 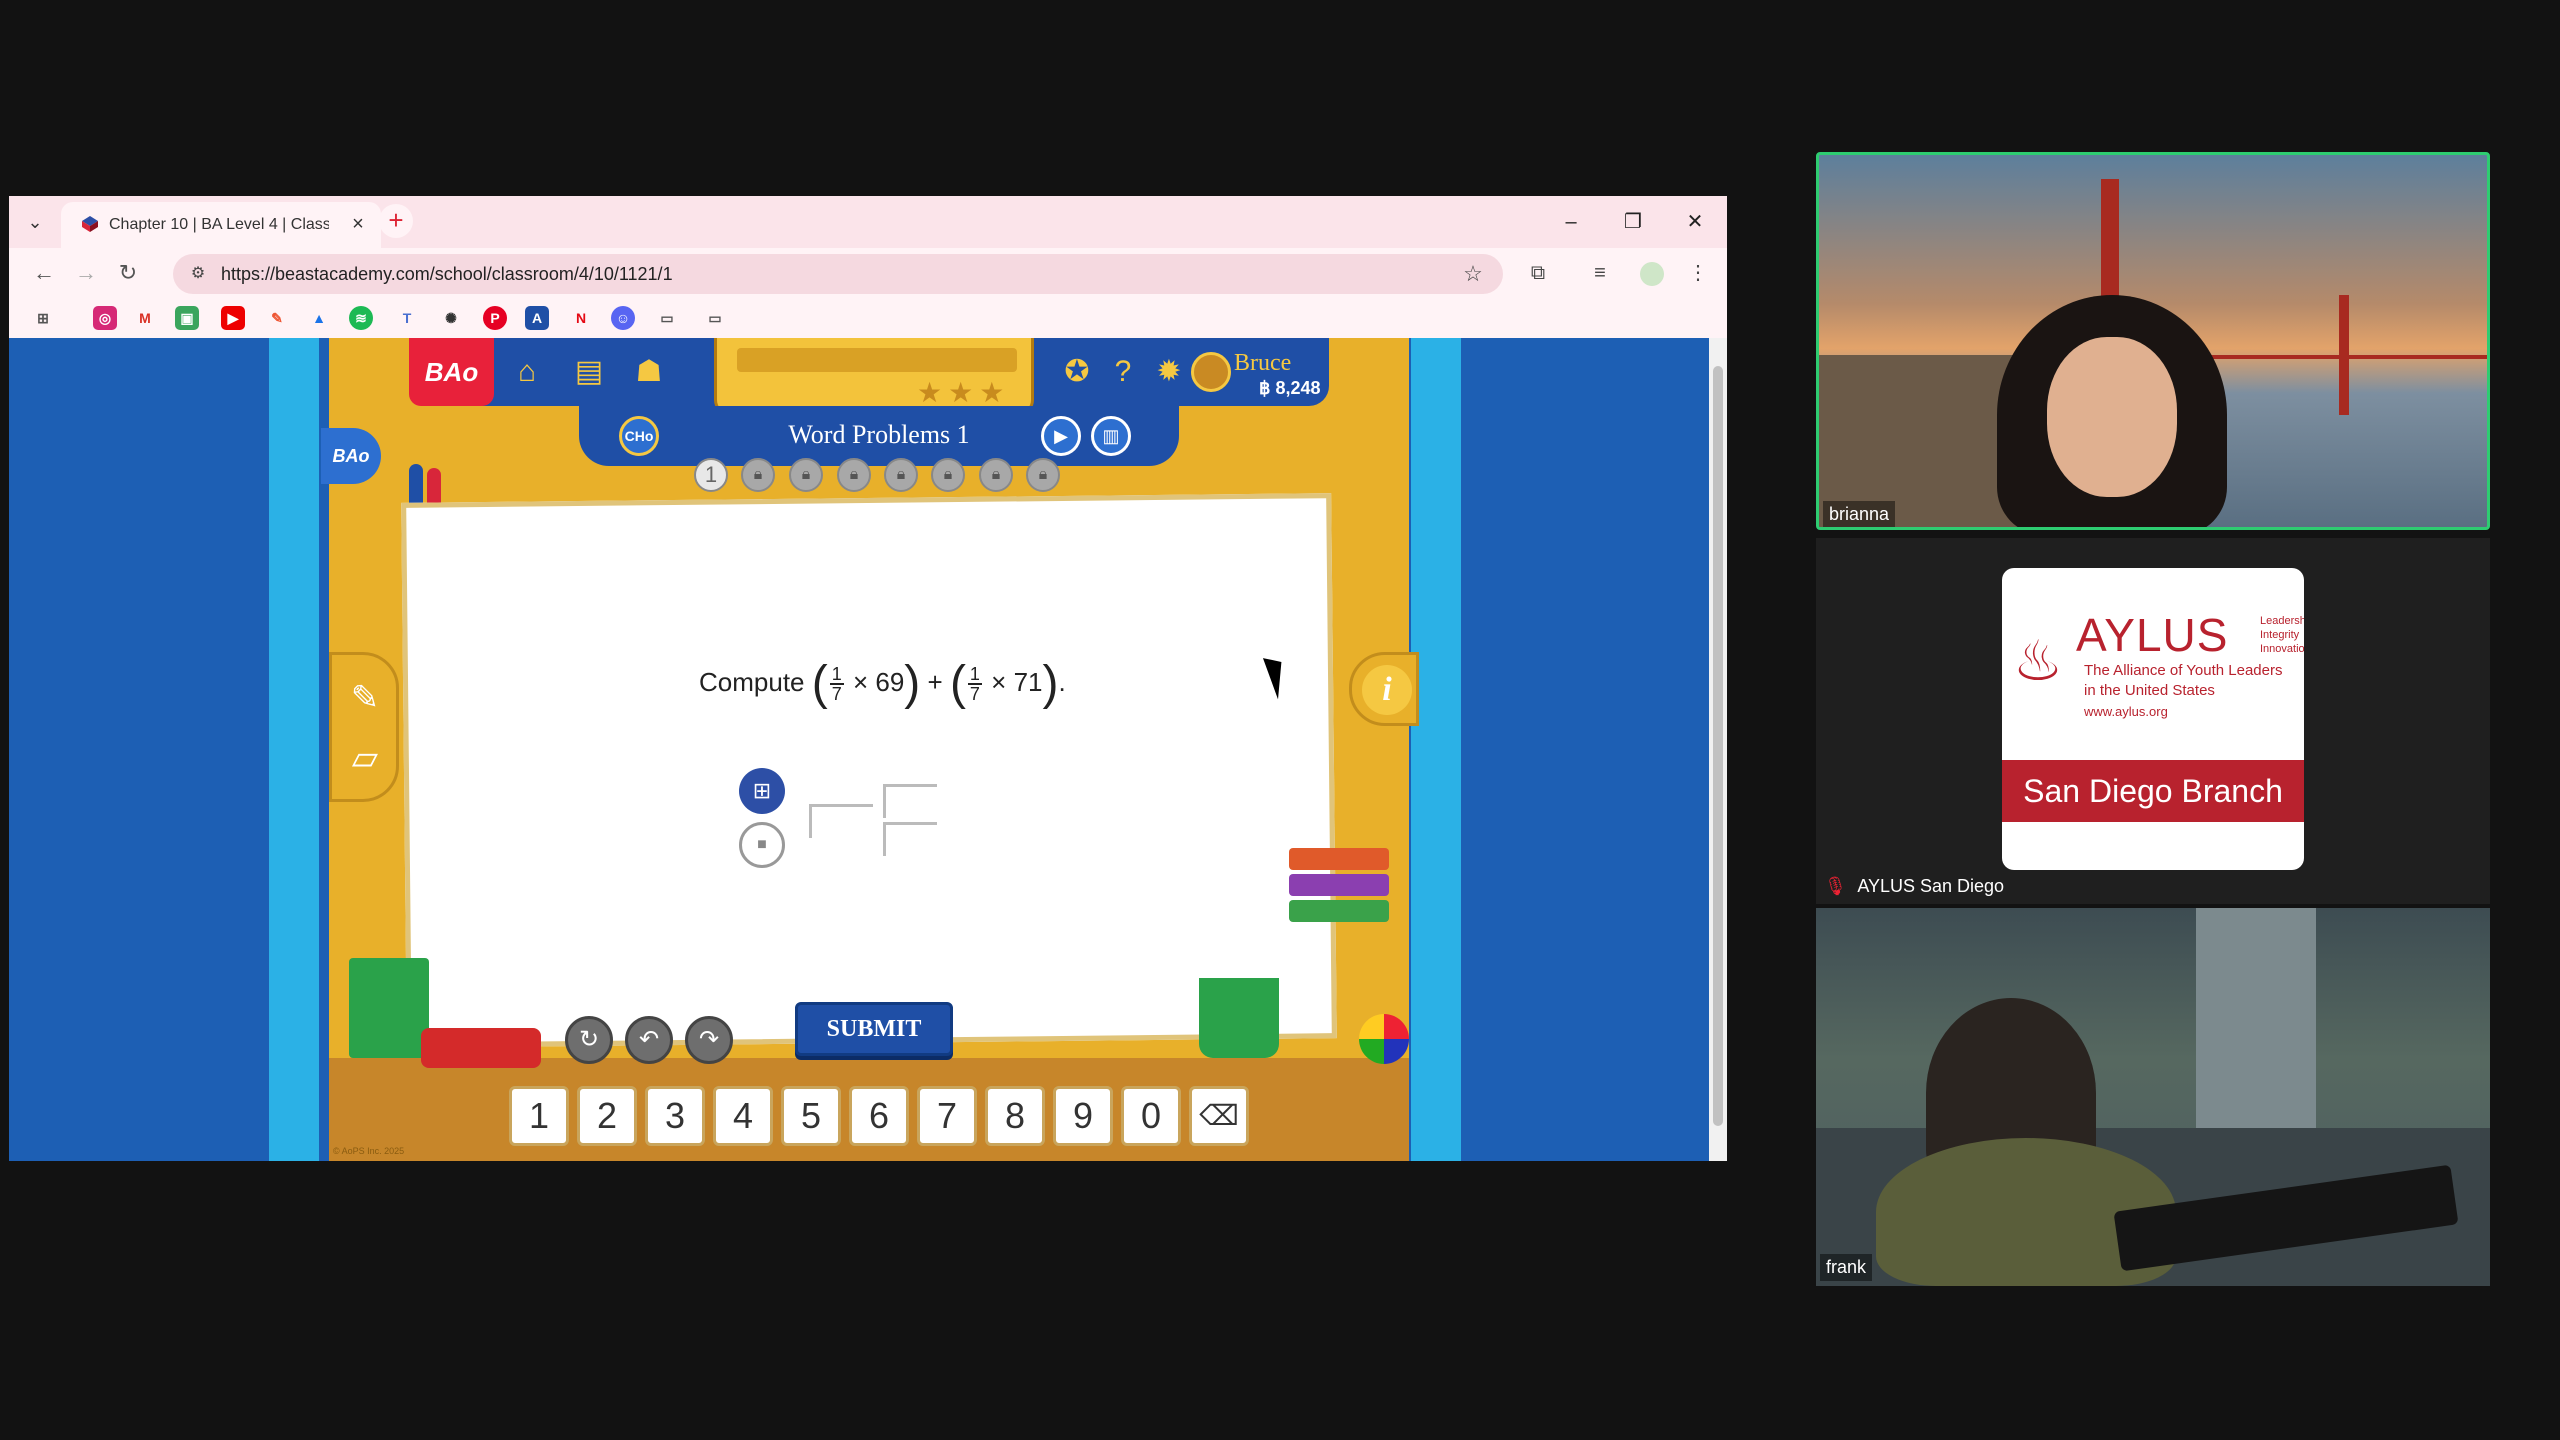 I want to click on folder-icon: ▭, so click(x=667, y=318).